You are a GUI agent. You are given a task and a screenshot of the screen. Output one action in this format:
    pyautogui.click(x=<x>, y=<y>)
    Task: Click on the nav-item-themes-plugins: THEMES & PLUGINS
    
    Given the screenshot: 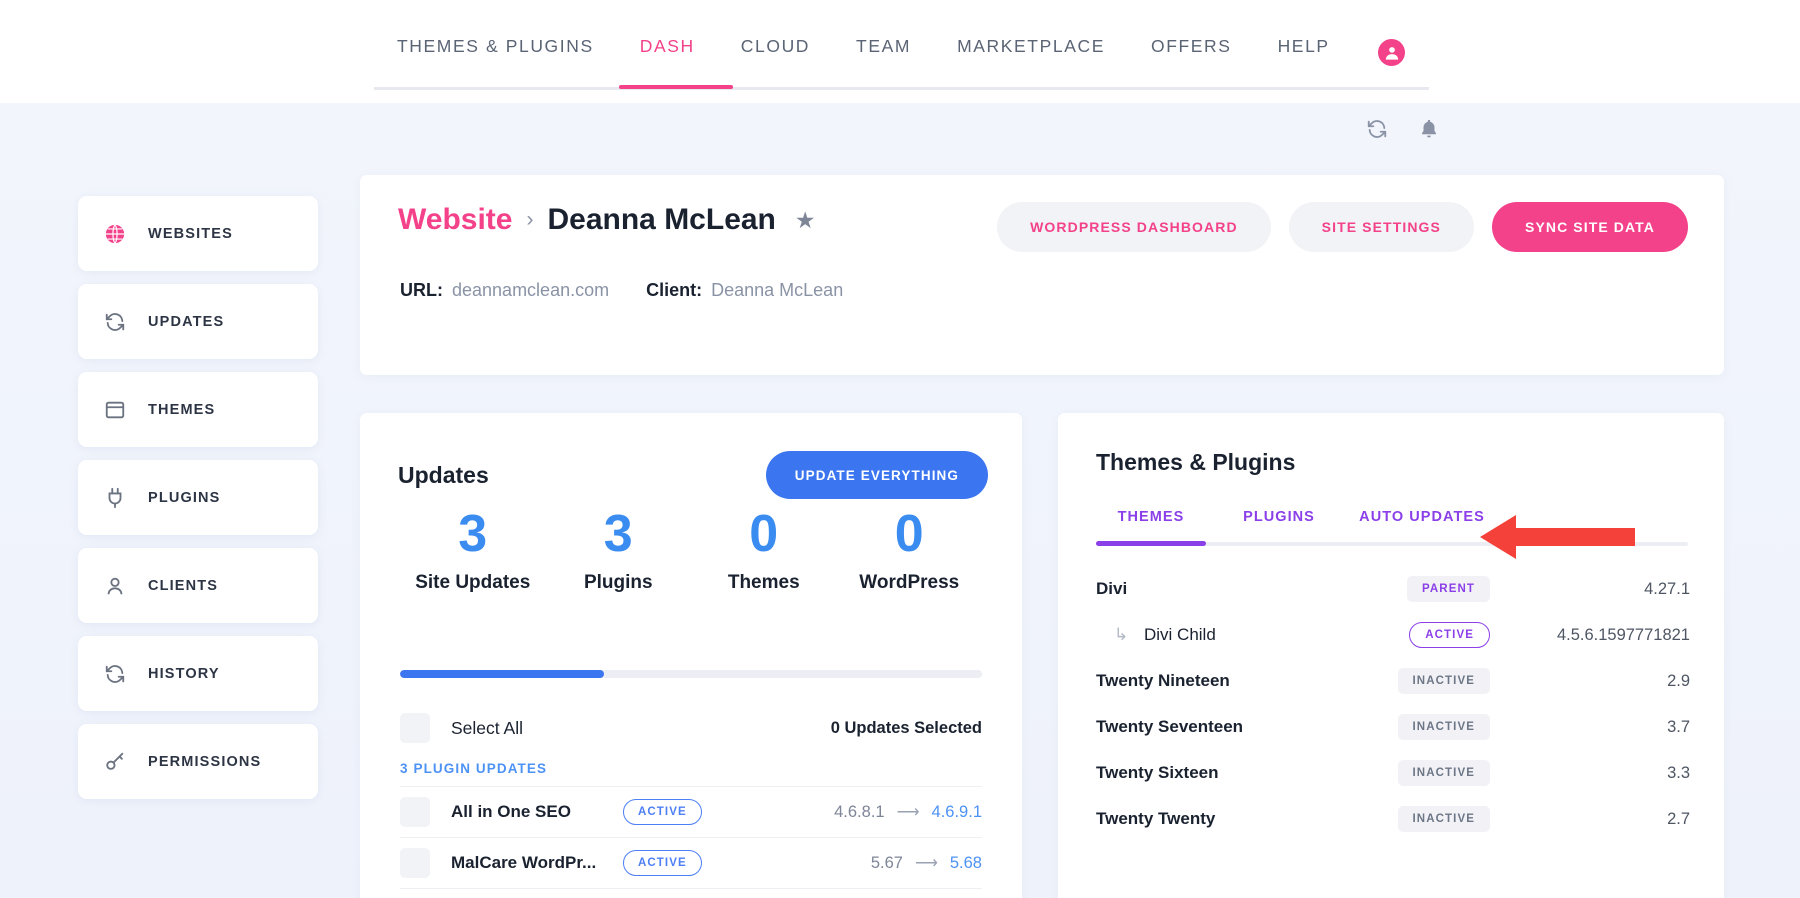 What is the action you would take?
    pyautogui.click(x=495, y=46)
    